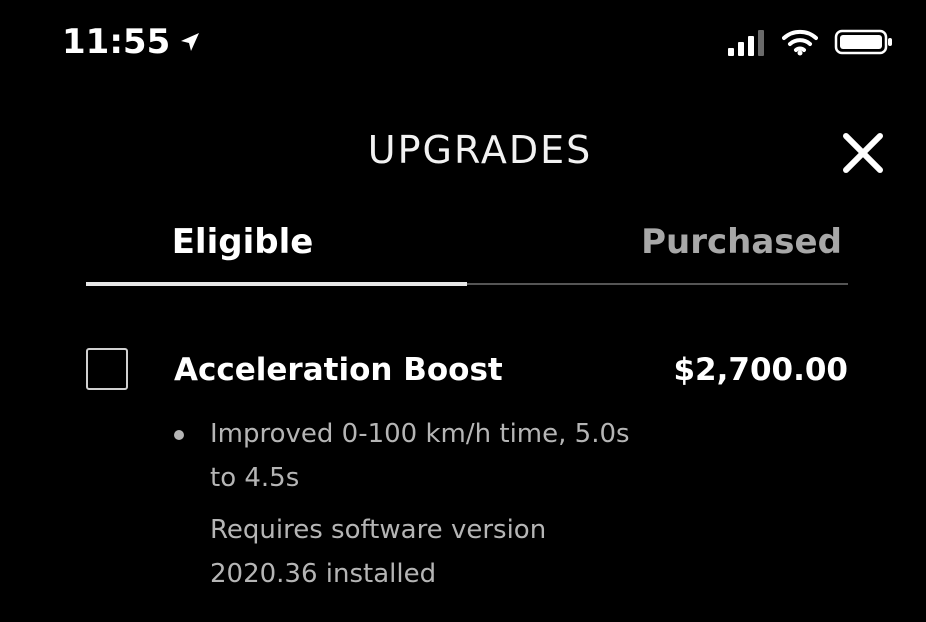  What do you see at coordinates (463, 45) in the screenshot?
I see `status-bar: 11:55` at bounding box center [463, 45].